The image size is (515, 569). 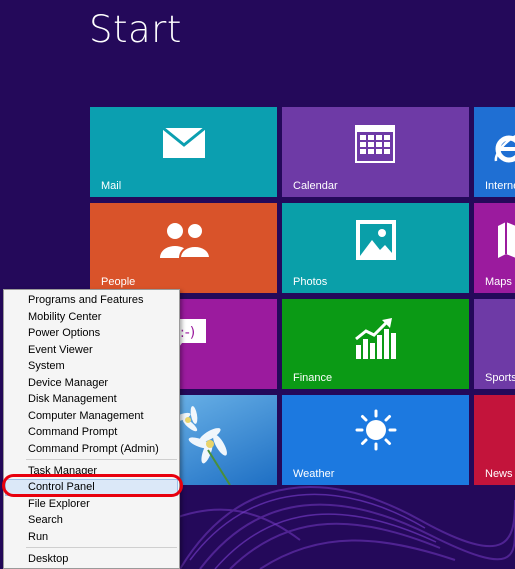 I want to click on menu-item-desktop: Desktop, so click(x=91, y=559).